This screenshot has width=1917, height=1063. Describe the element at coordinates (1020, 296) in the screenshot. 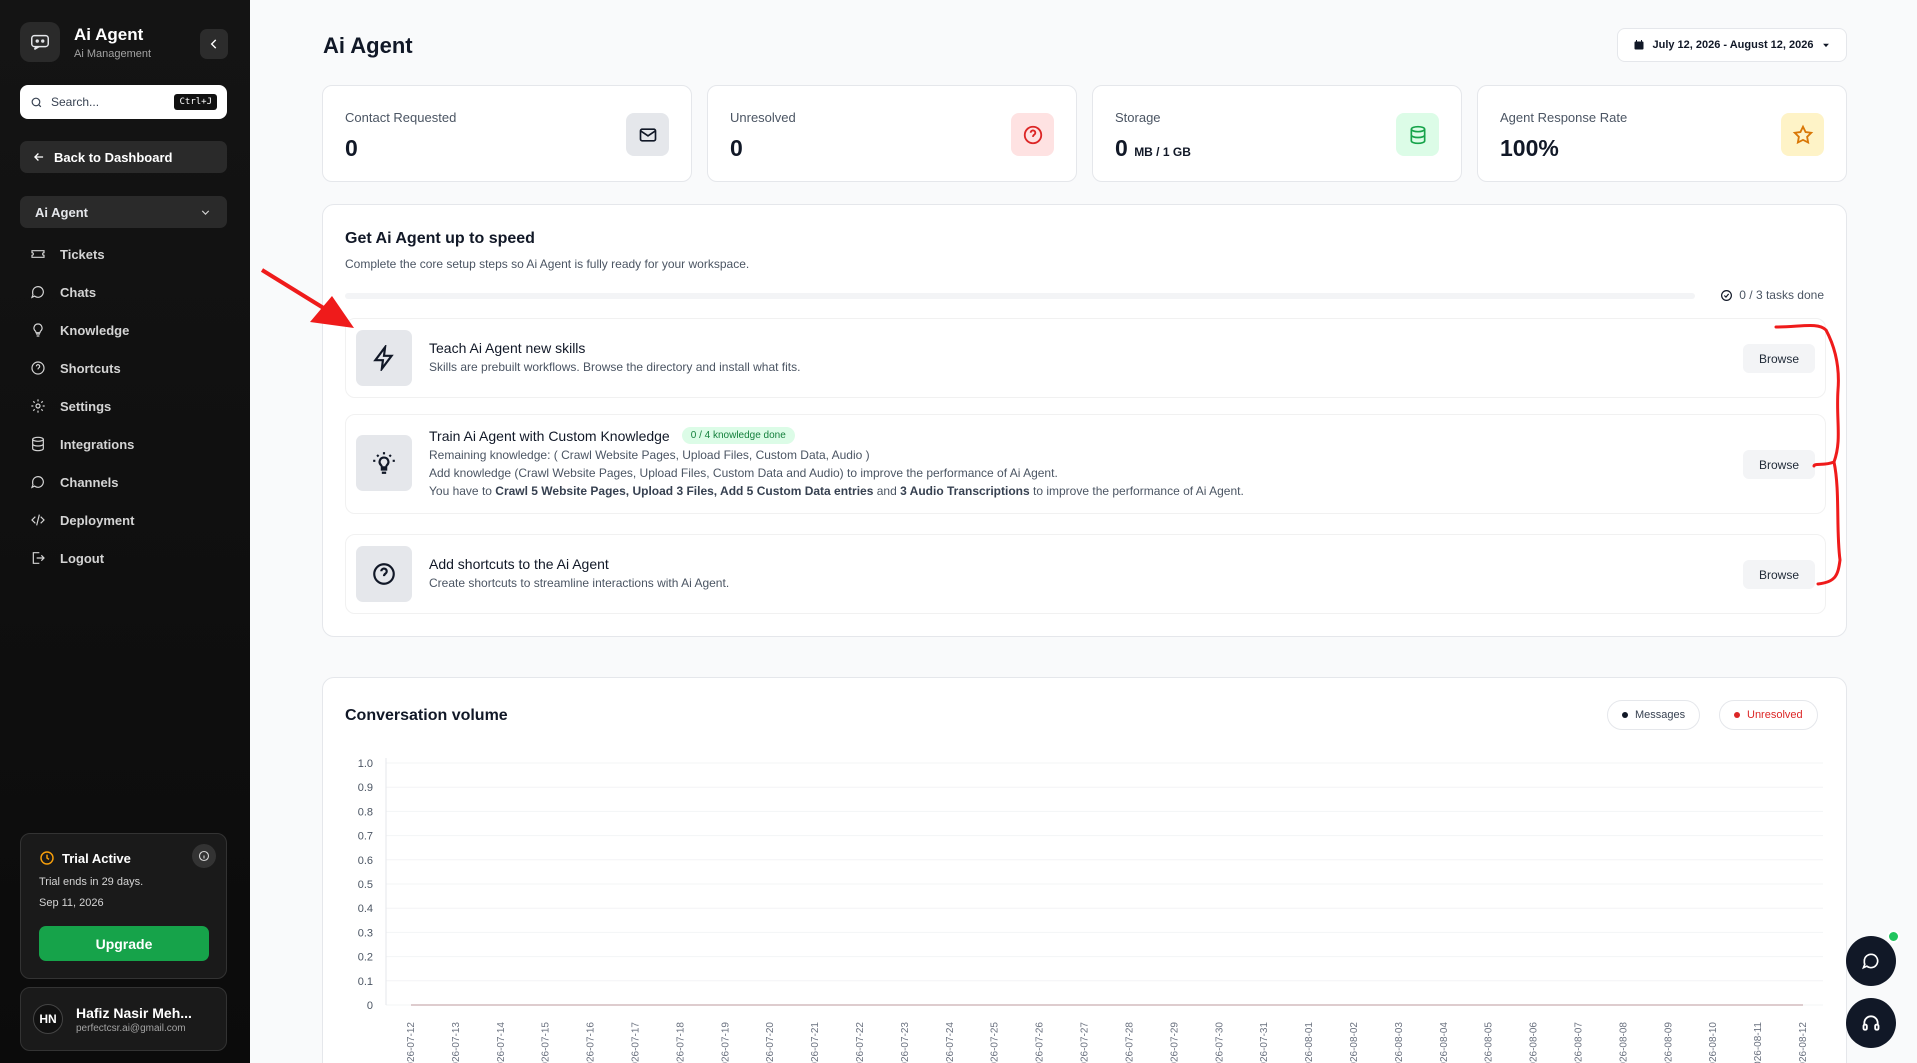

I see `setup-progress-bar` at that location.